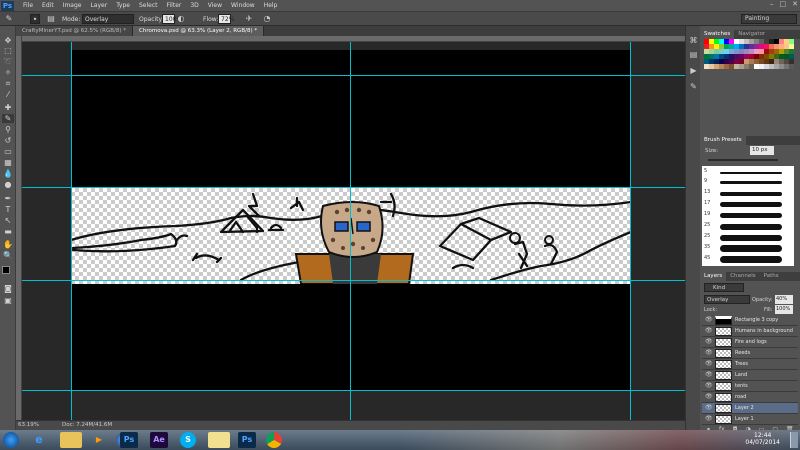 The width and height of the screenshot is (800, 450). What do you see at coordinates (8, 231) in the screenshot?
I see `shape-tool-icon: ▬` at bounding box center [8, 231].